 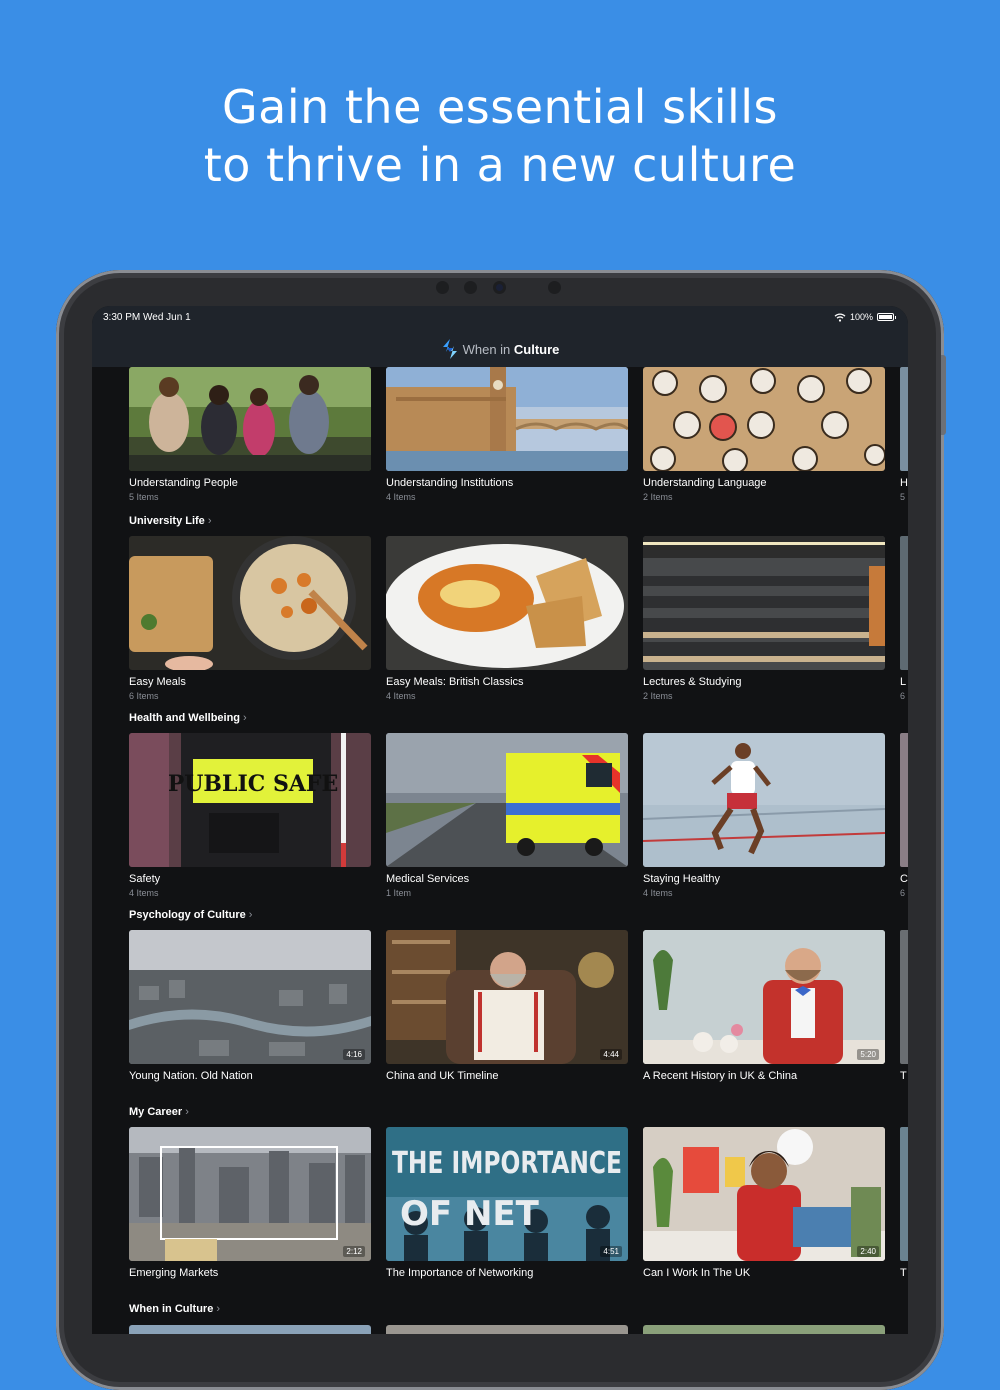 What do you see at coordinates (692, 682) in the screenshot?
I see `card-title: Lectures & Studying` at bounding box center [692, 682].